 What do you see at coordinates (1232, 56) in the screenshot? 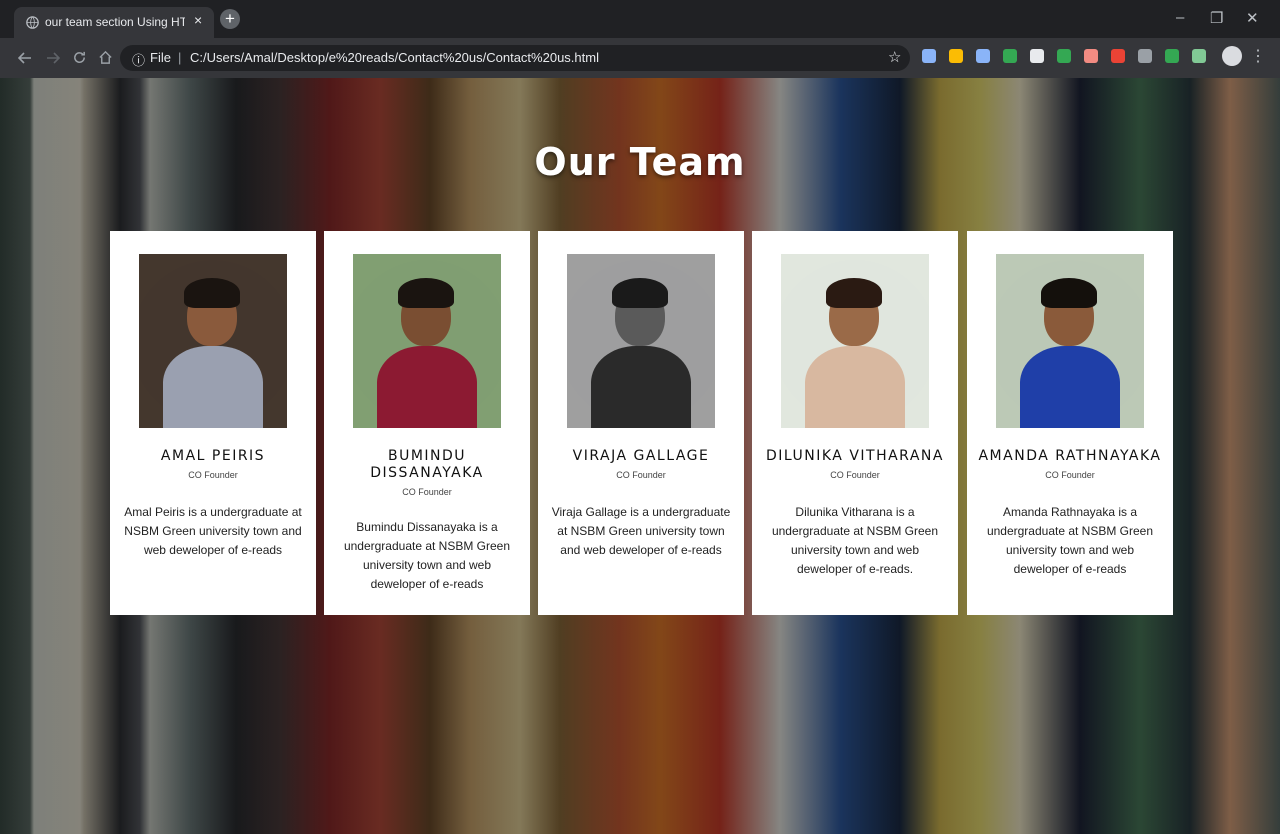
I see `profile-avatar` at bounding box center [1232, 56].